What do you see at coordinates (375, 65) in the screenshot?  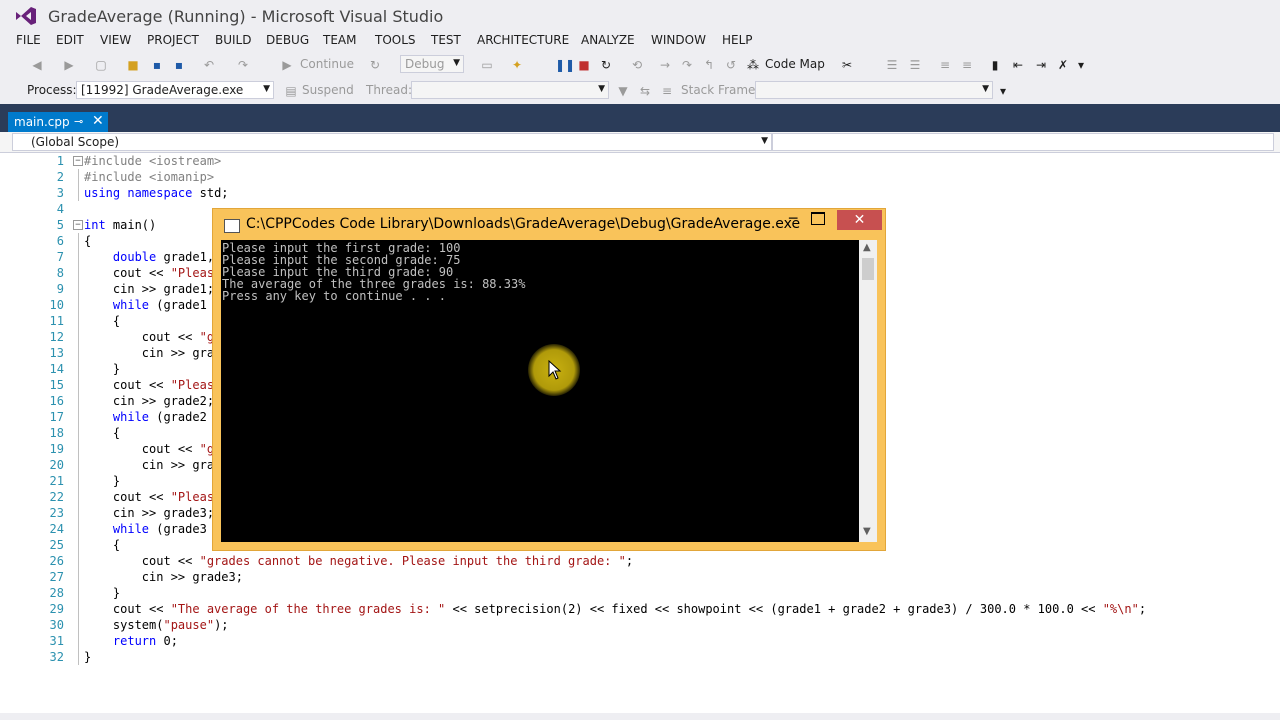 I see `restart-icon: ↻` at bounding box center [375, 65].